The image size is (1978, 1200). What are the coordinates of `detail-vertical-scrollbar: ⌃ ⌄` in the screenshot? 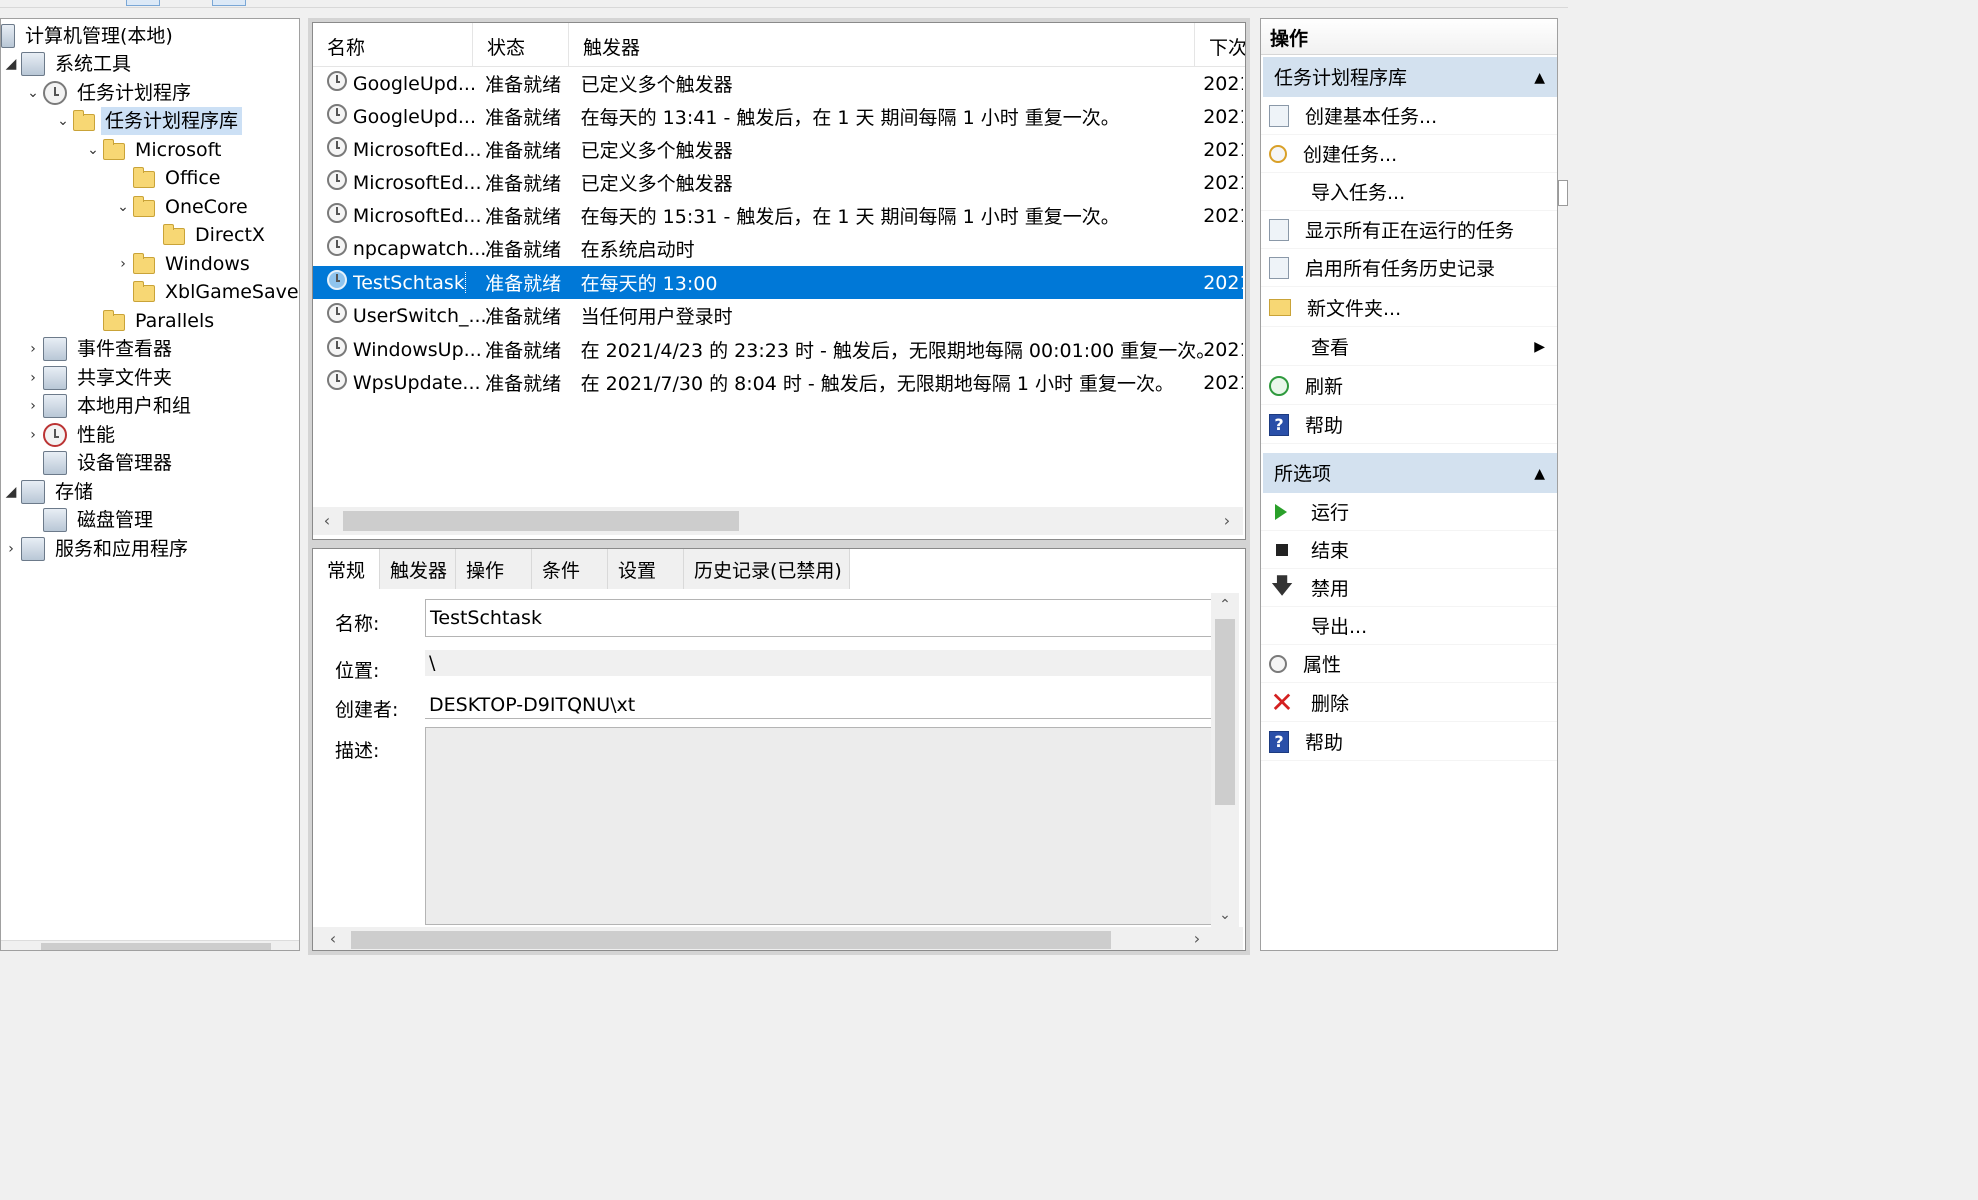 It's located at (1225, 760).